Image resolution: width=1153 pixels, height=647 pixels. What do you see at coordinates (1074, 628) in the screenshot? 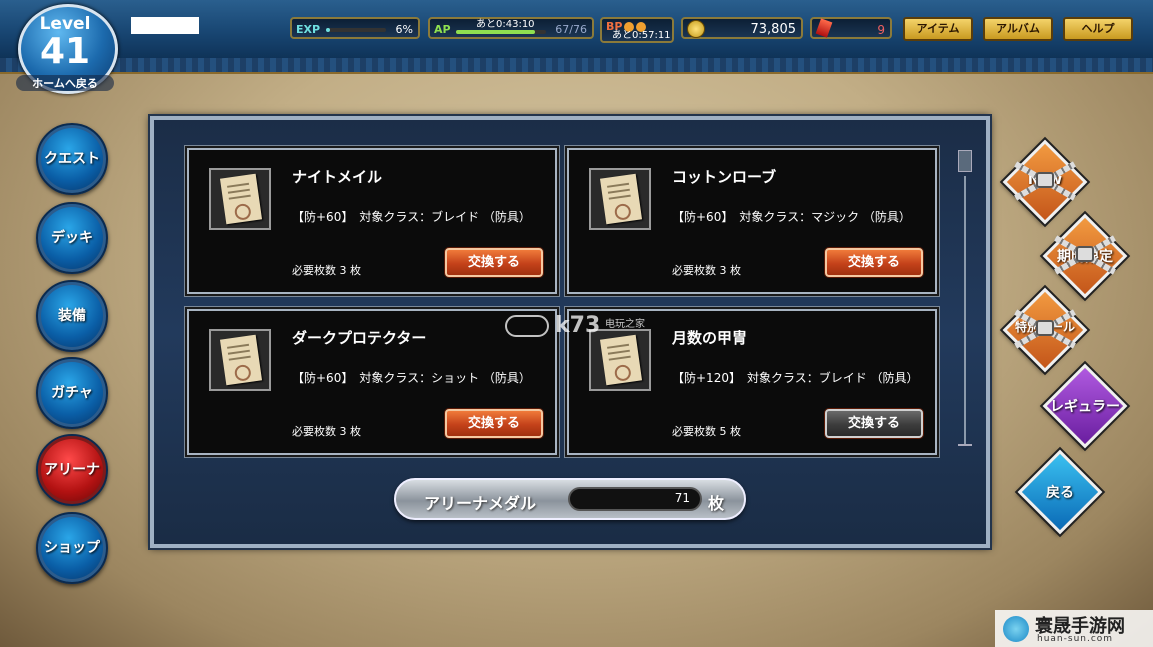
I see `site-watermark: 寰晟手游网 huan-sun.com` at bounding box center [1074, 628].